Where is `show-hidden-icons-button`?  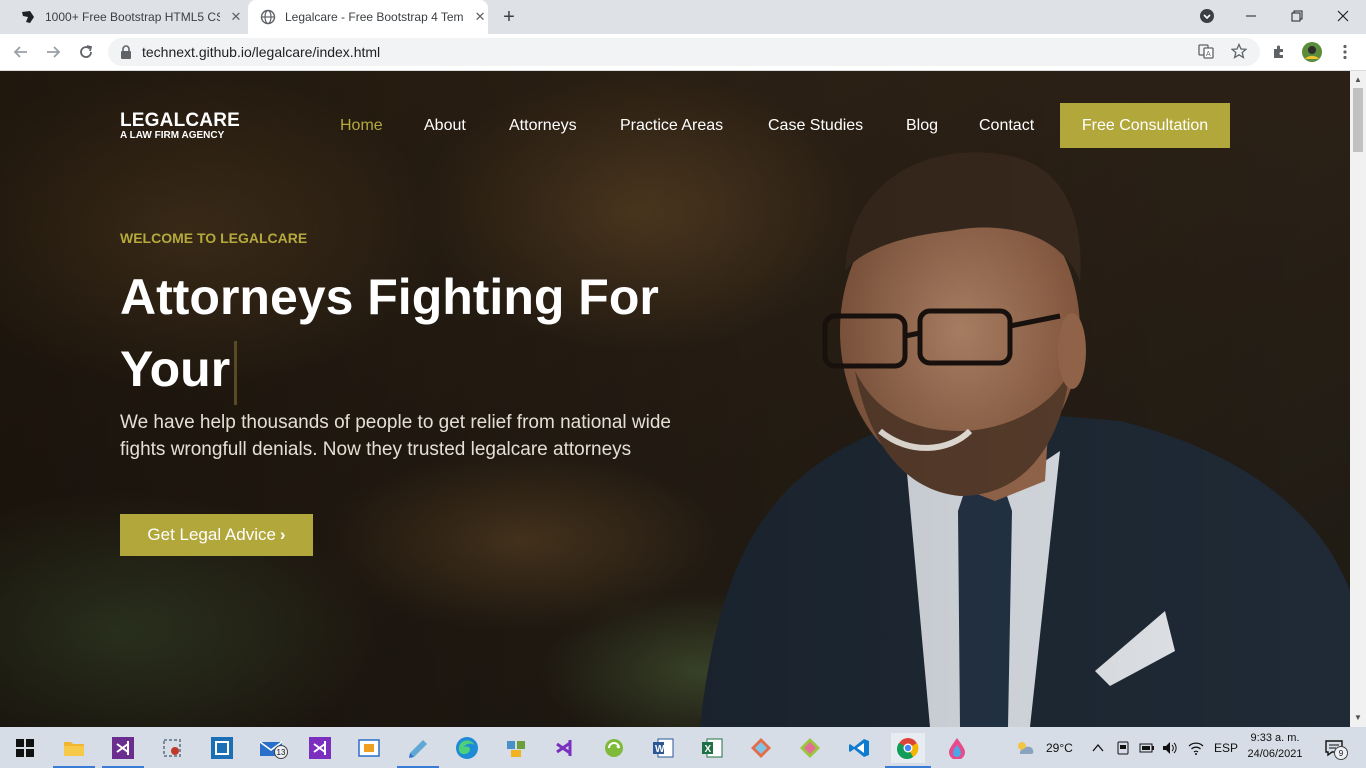 show-hidden-icons-button is located at coordinates (1098, 747).